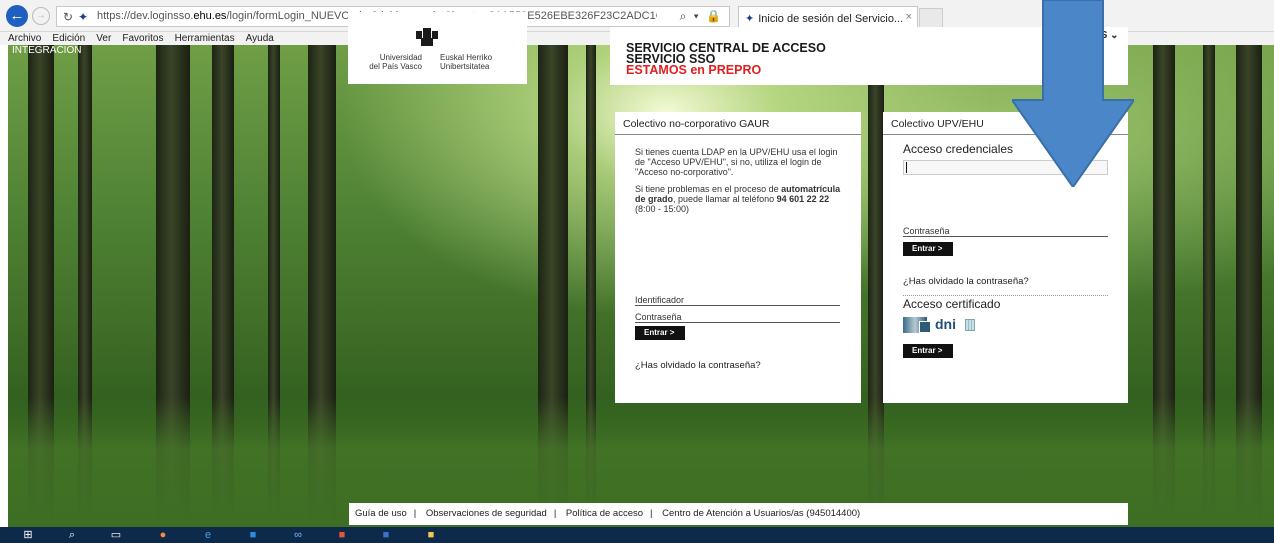 This screenshot has height=543, width=1274. What do you see at coordinates (68, 38) in the screenshot?
I see `menu-edicion: Edición` at bounding box center [68, 38].